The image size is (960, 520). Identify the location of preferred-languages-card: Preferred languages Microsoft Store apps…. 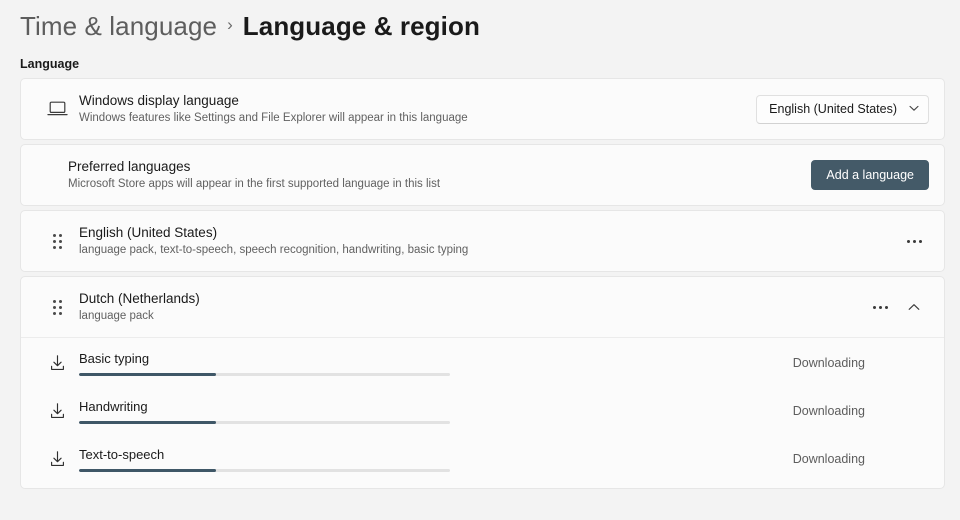
(482, 175).